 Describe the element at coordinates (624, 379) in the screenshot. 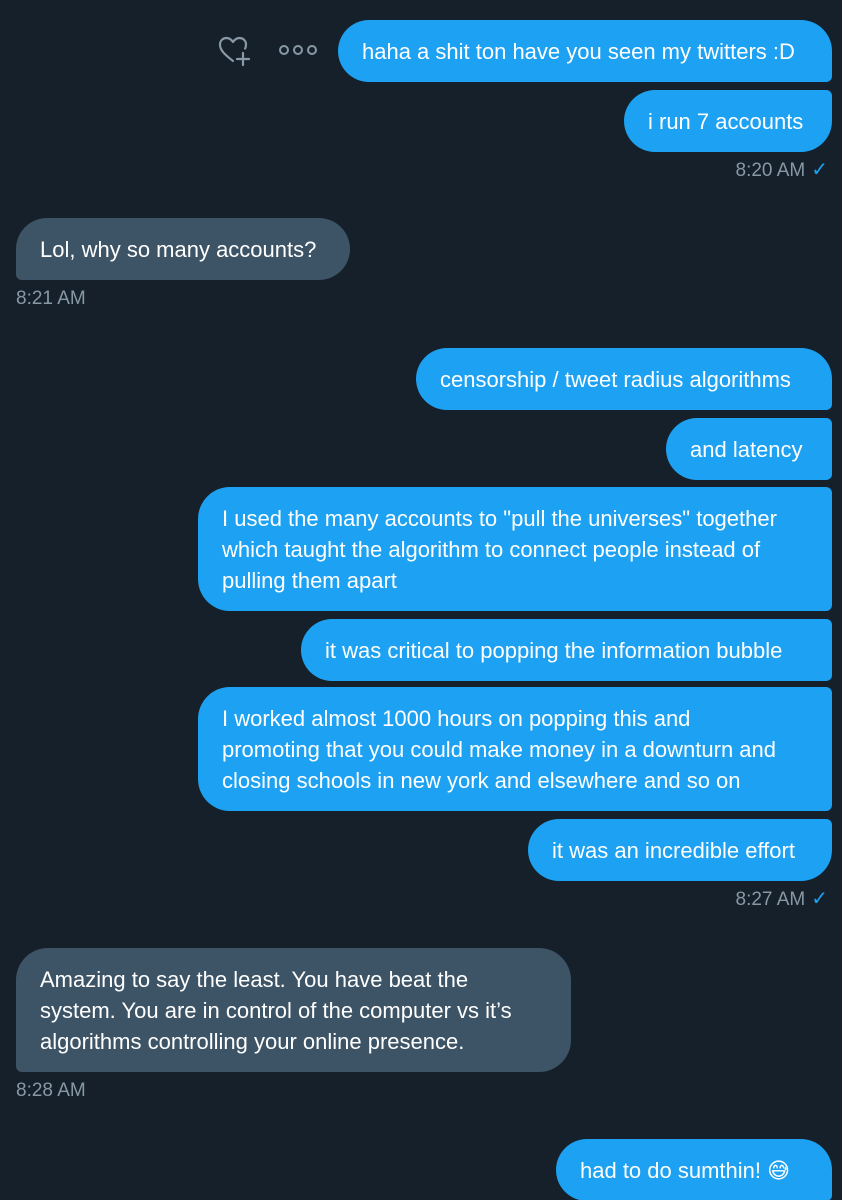

I see `sent-message-bubble: censorship / tweet radius algorithms` at that location.